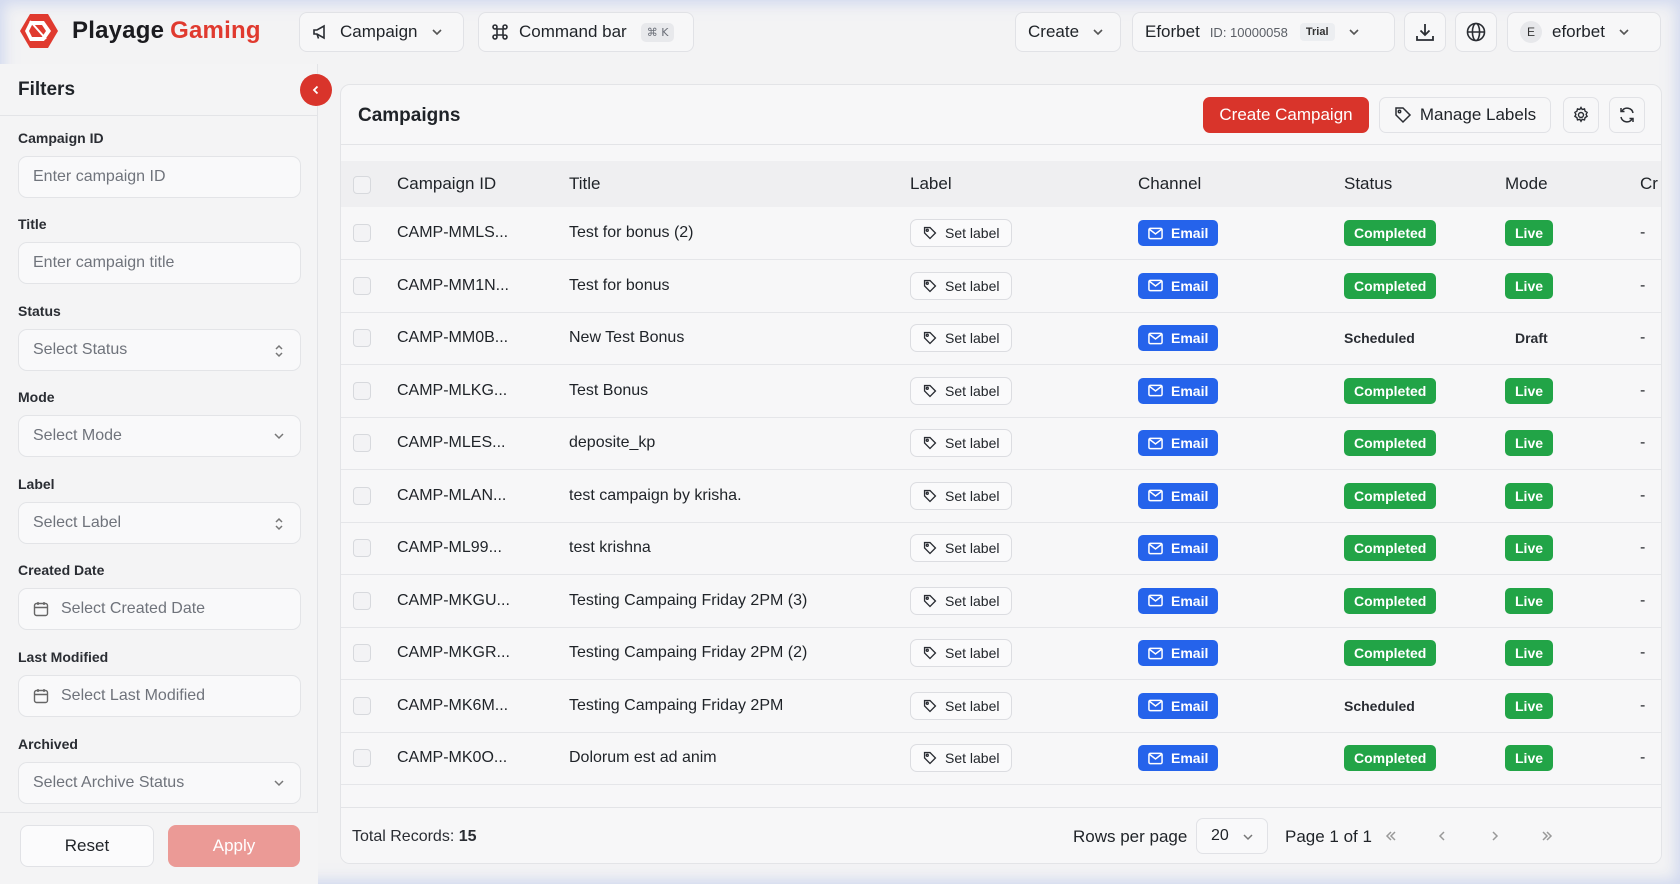 Image resolution: width=1680 pixels, height=884 pixels. I want to click on last-page-button, so click(1547, 836).